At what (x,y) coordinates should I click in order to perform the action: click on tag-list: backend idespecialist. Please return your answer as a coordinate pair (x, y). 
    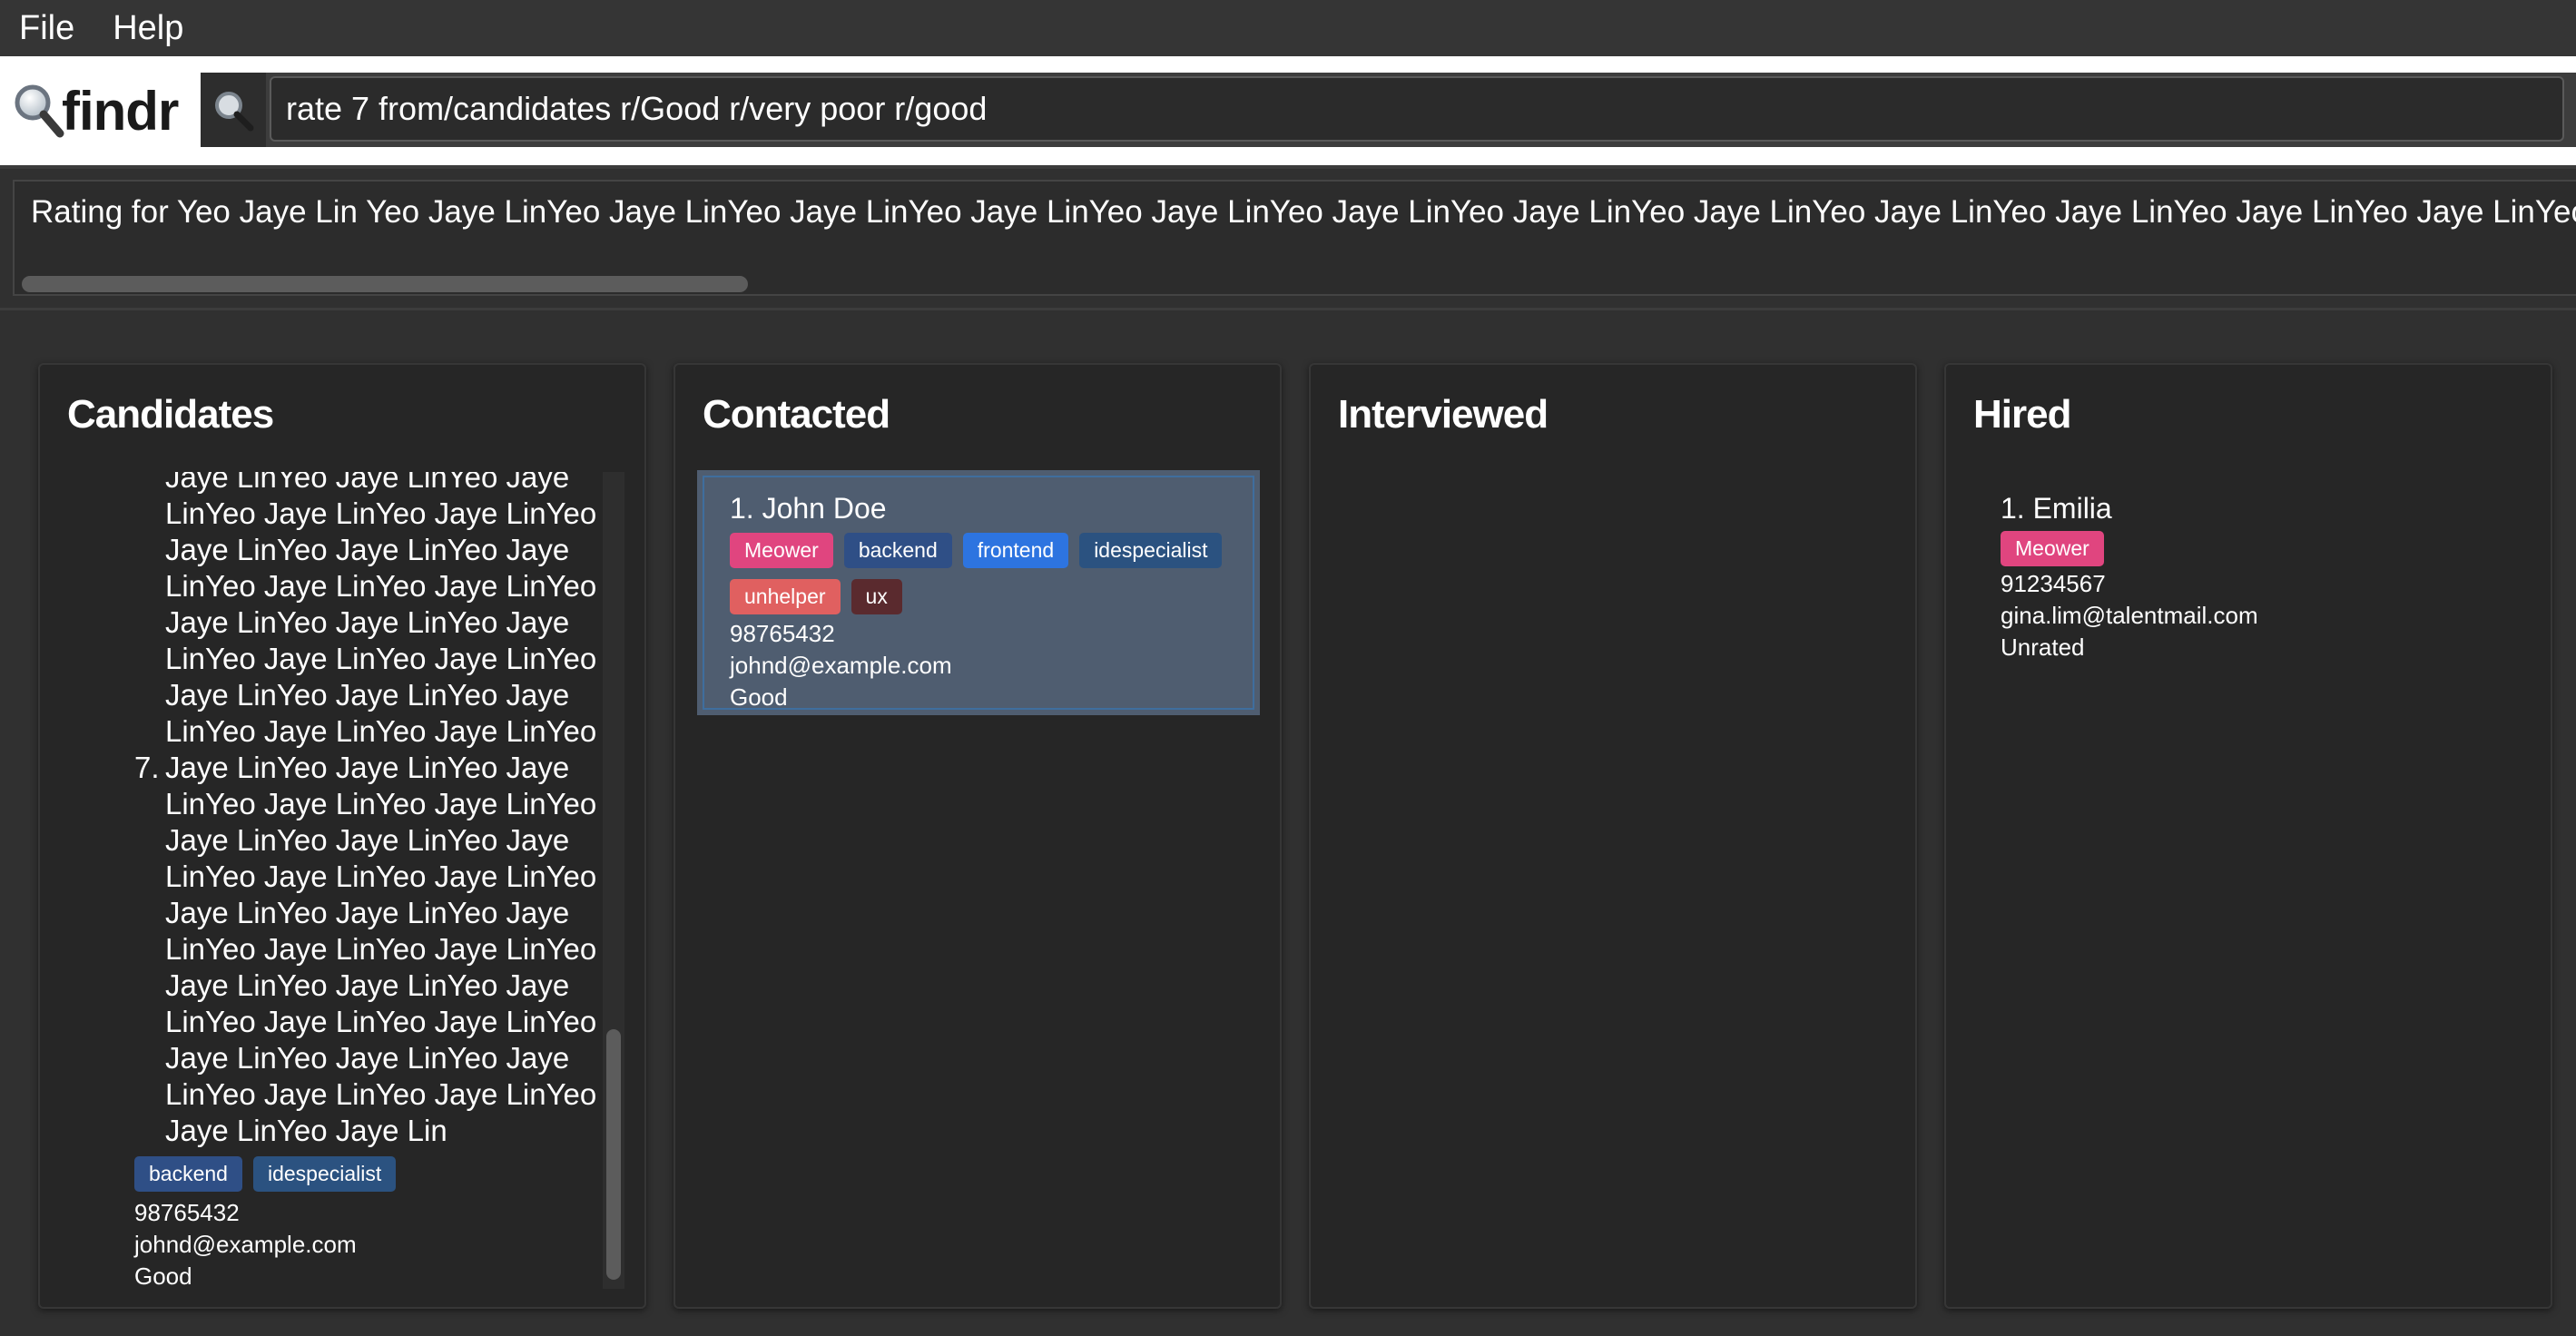
    Looking at the image, I should click on (321, 1174).